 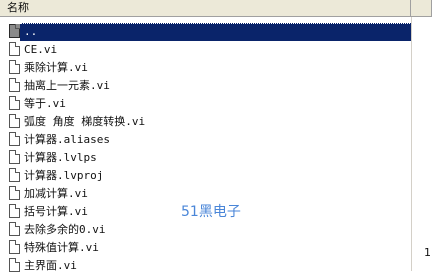 What do you see at coordinates (216, 140) in the screenshot?
I see `file-row: 计算器.aliases` at bounding box center [216, 140].